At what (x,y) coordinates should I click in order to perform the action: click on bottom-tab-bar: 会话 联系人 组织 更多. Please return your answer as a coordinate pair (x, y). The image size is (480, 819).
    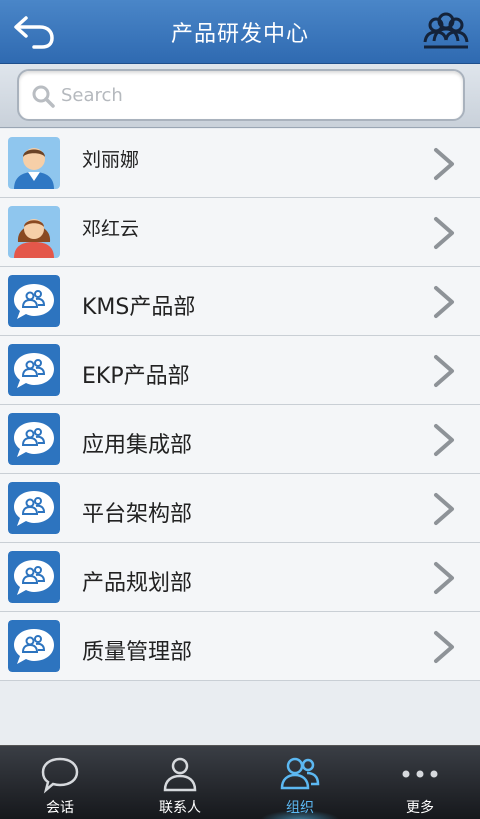
    Looking at the image, I should click on (240, 782).